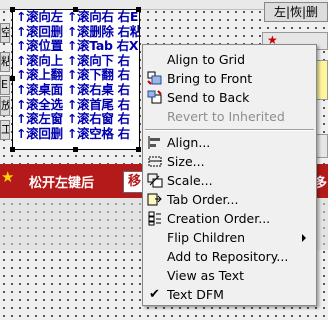  Describe the element at coordinates (73, 60) in the screenshot. I see `memo-line: ↑滚向上 ↑滚向下 右` at that location.